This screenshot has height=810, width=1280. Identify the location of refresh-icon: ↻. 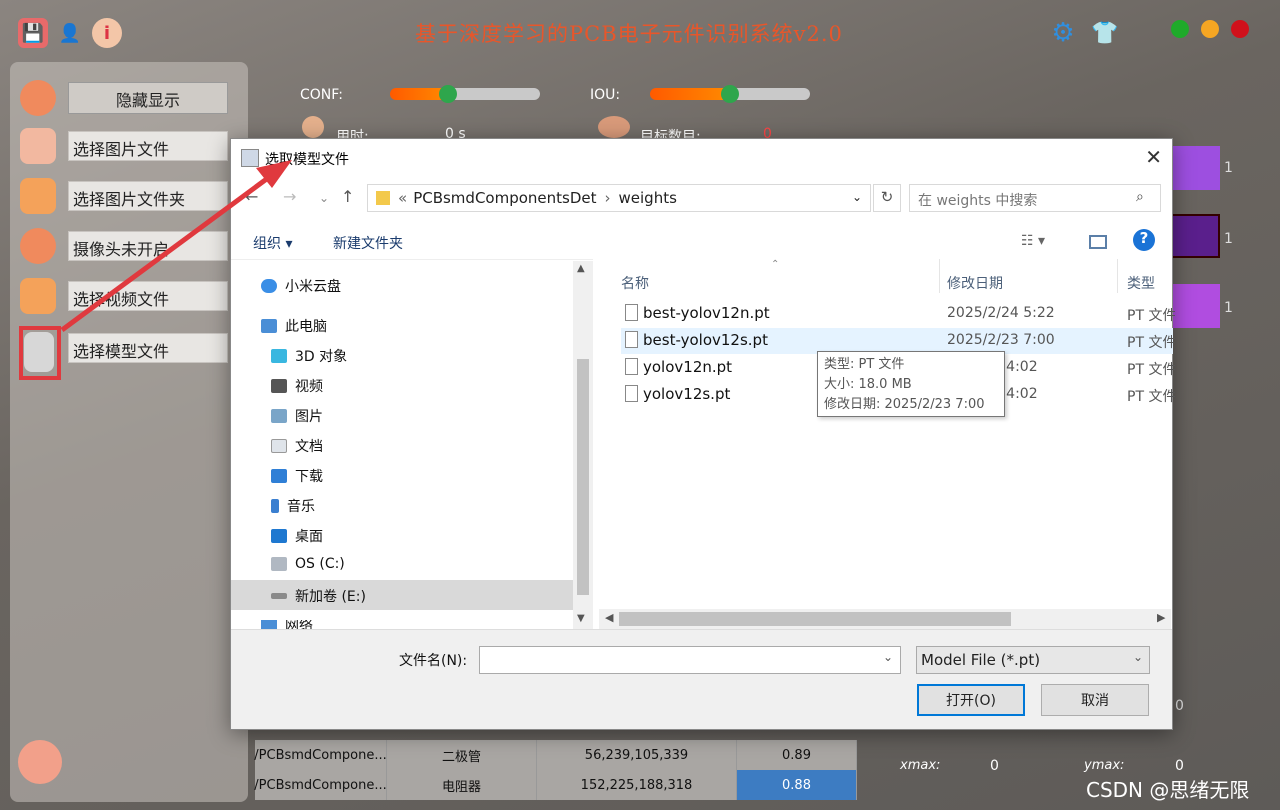
(887, 198).